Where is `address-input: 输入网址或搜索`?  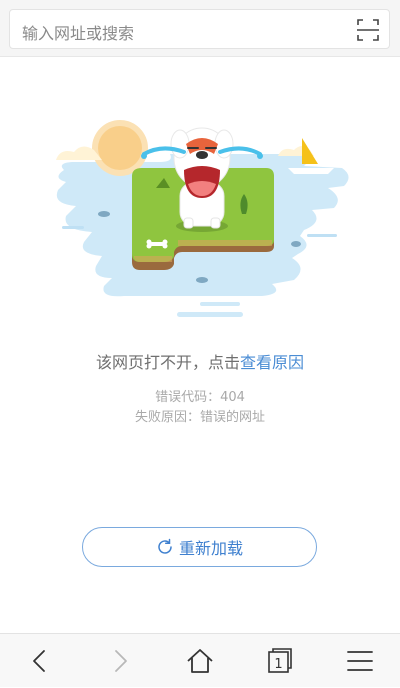 address-input: 输入网址或搜索 is located at coordinates (199, 29).